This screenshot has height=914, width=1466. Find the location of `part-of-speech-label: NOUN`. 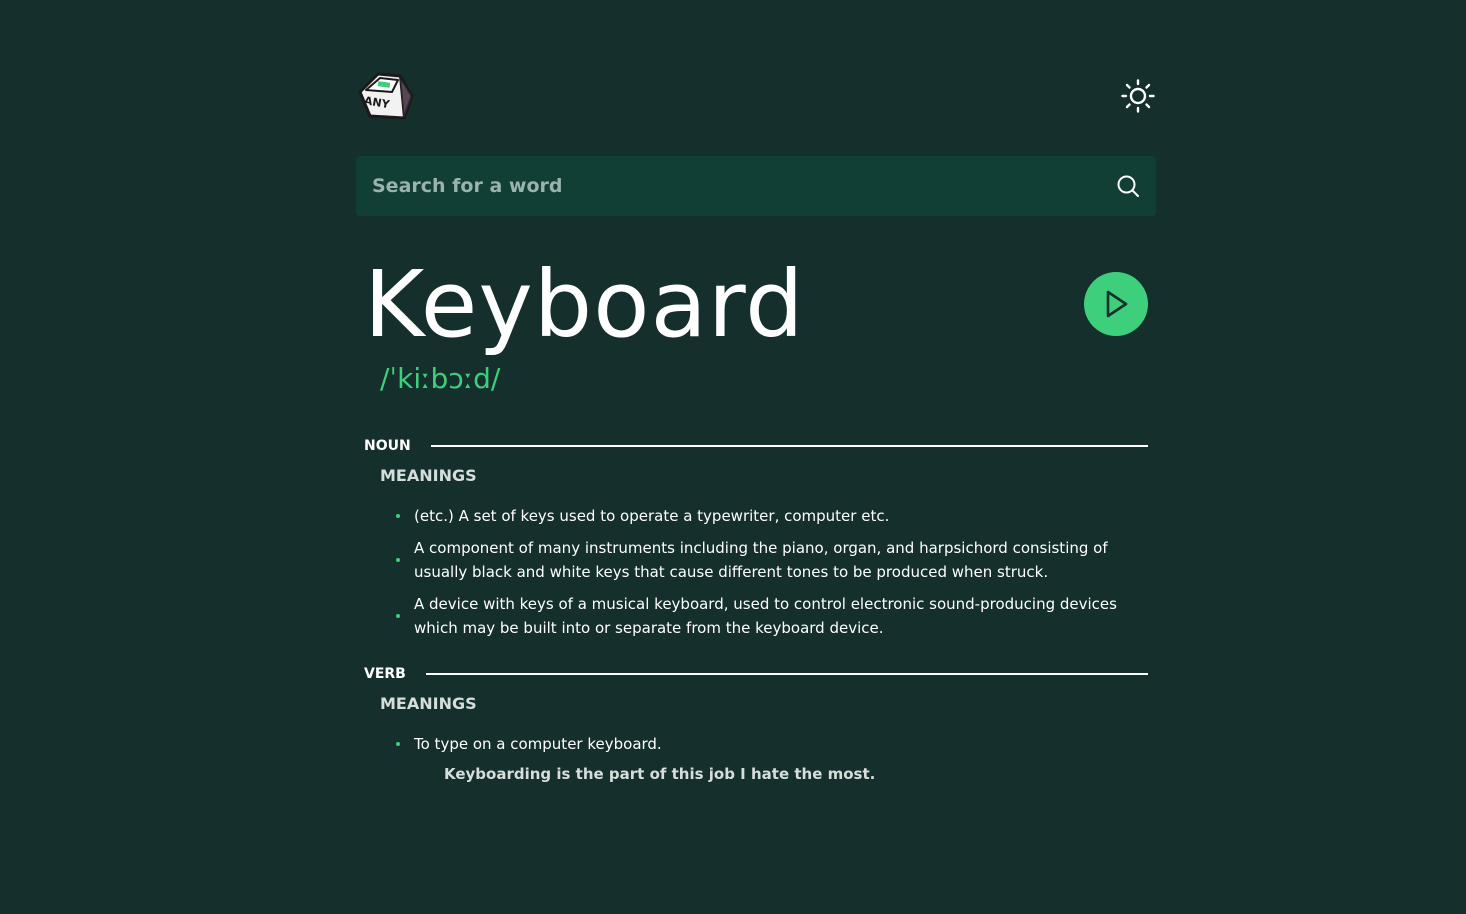

part-of-speech-label: NOUN is located at coordinates (387, 446).